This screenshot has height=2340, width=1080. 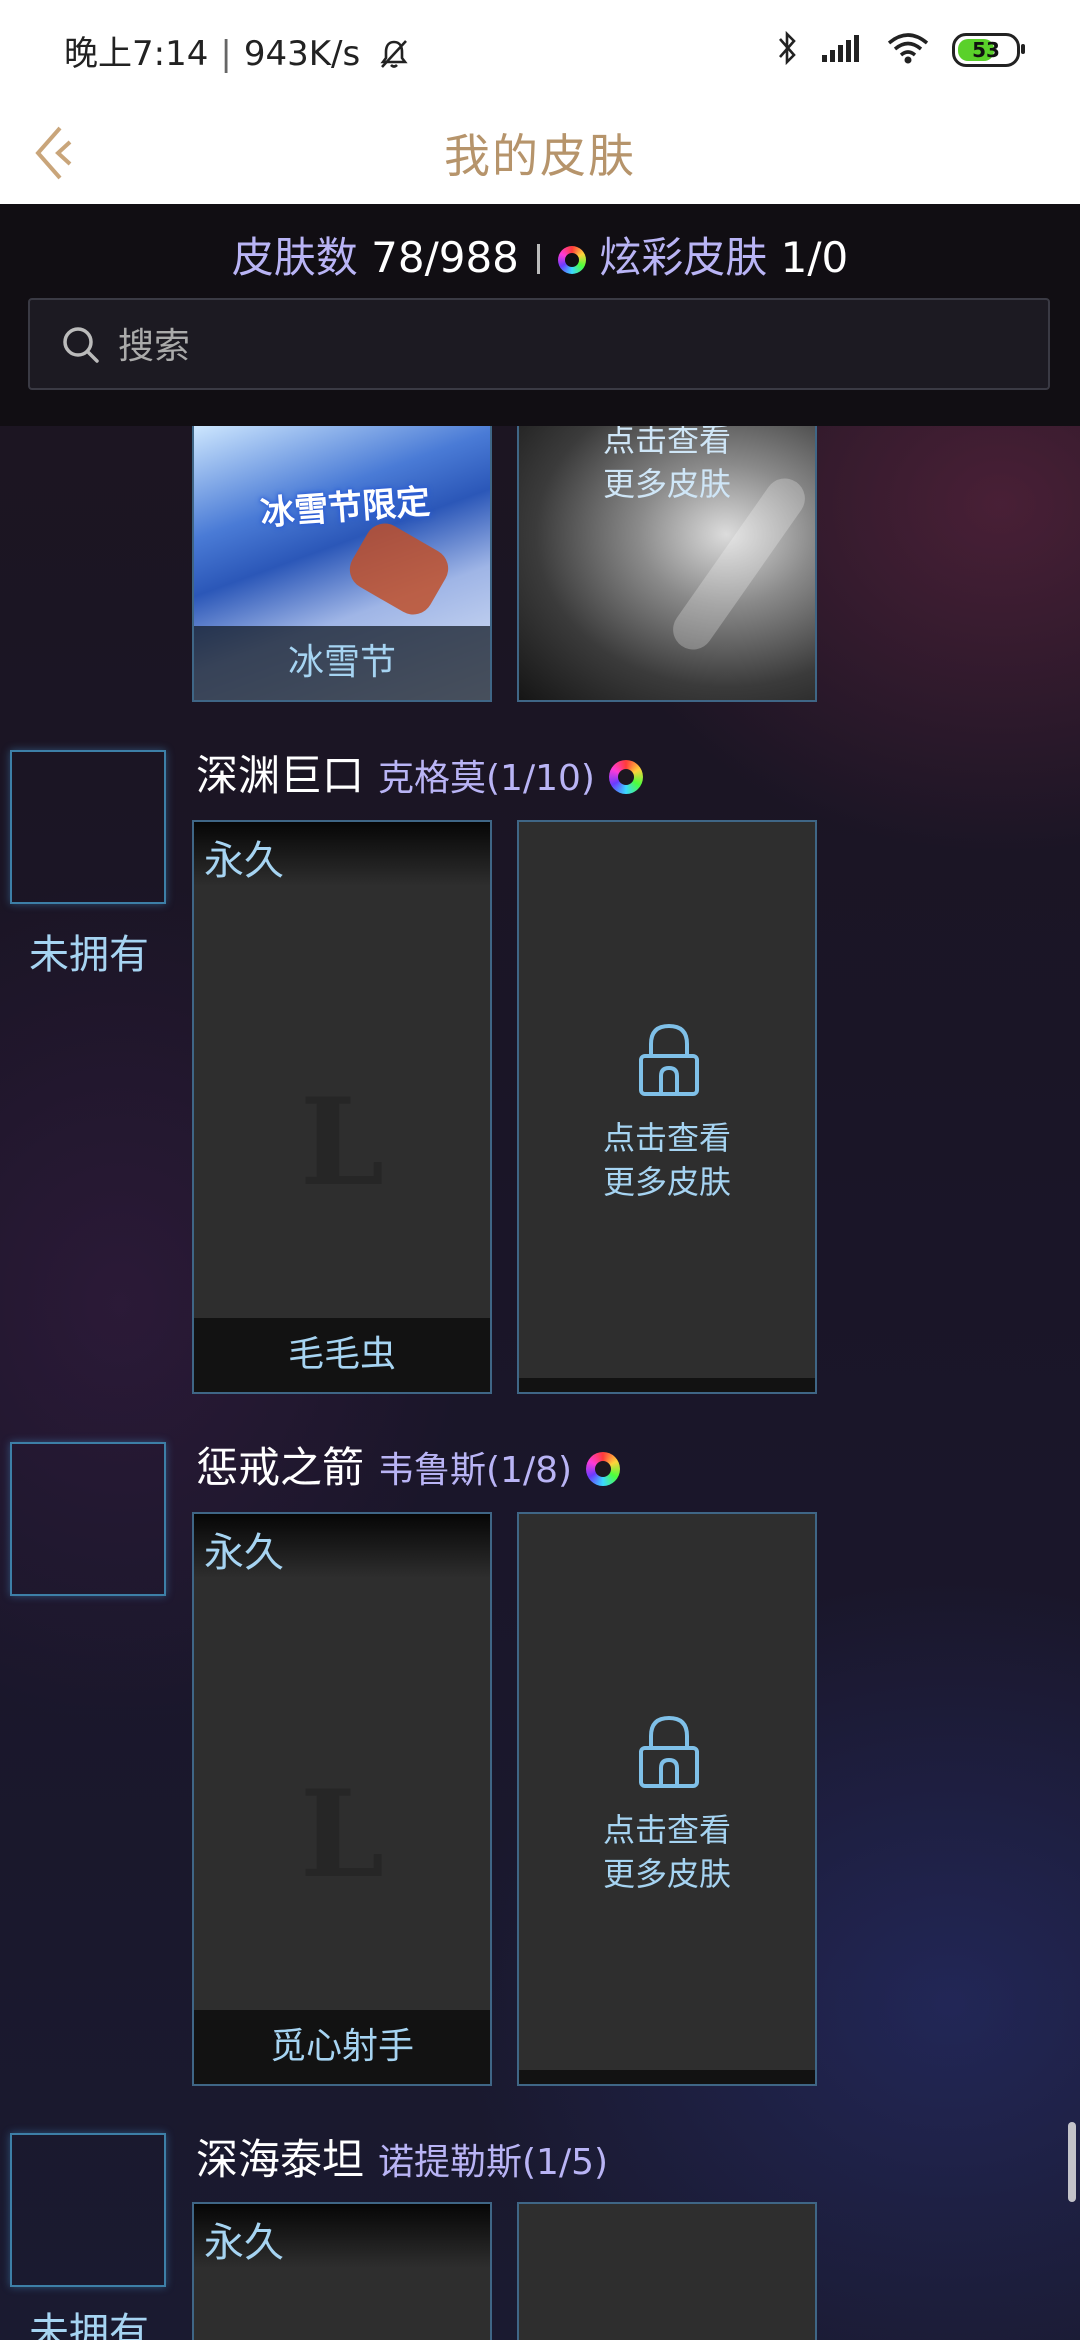 What do you see at coordinates (342, 2271) in the screenshot?
I see `skin-card: 永久` at bounding box center [342, 2271].